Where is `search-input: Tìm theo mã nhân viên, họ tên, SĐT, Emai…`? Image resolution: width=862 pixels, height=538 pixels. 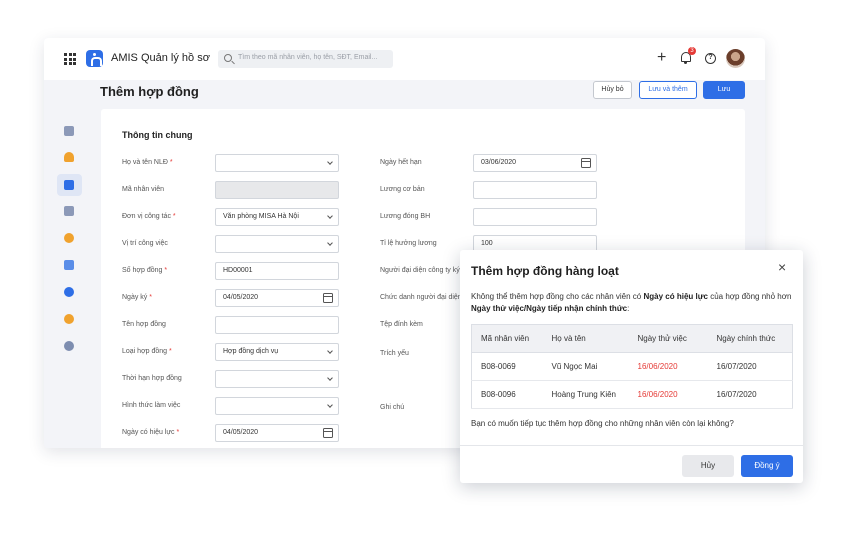
search-input: Tìm theo mã nhân viên, họ tên, SĐT, Emai… is located at coordinates (307, 57).